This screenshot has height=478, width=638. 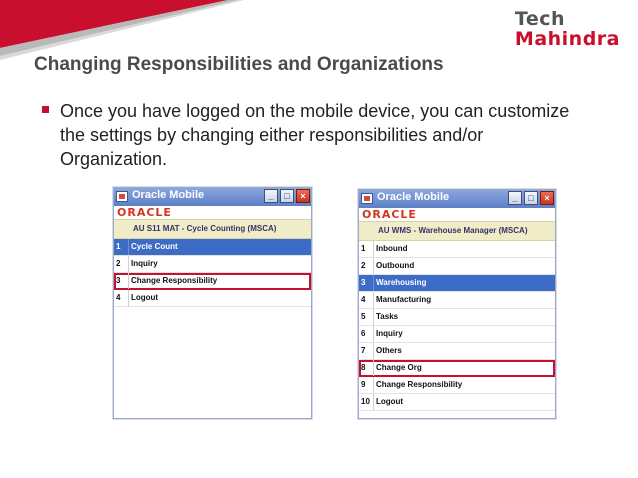 I want to click on tech-mahindra-logo: Tech Mahindra, so click(x=567, y=29).